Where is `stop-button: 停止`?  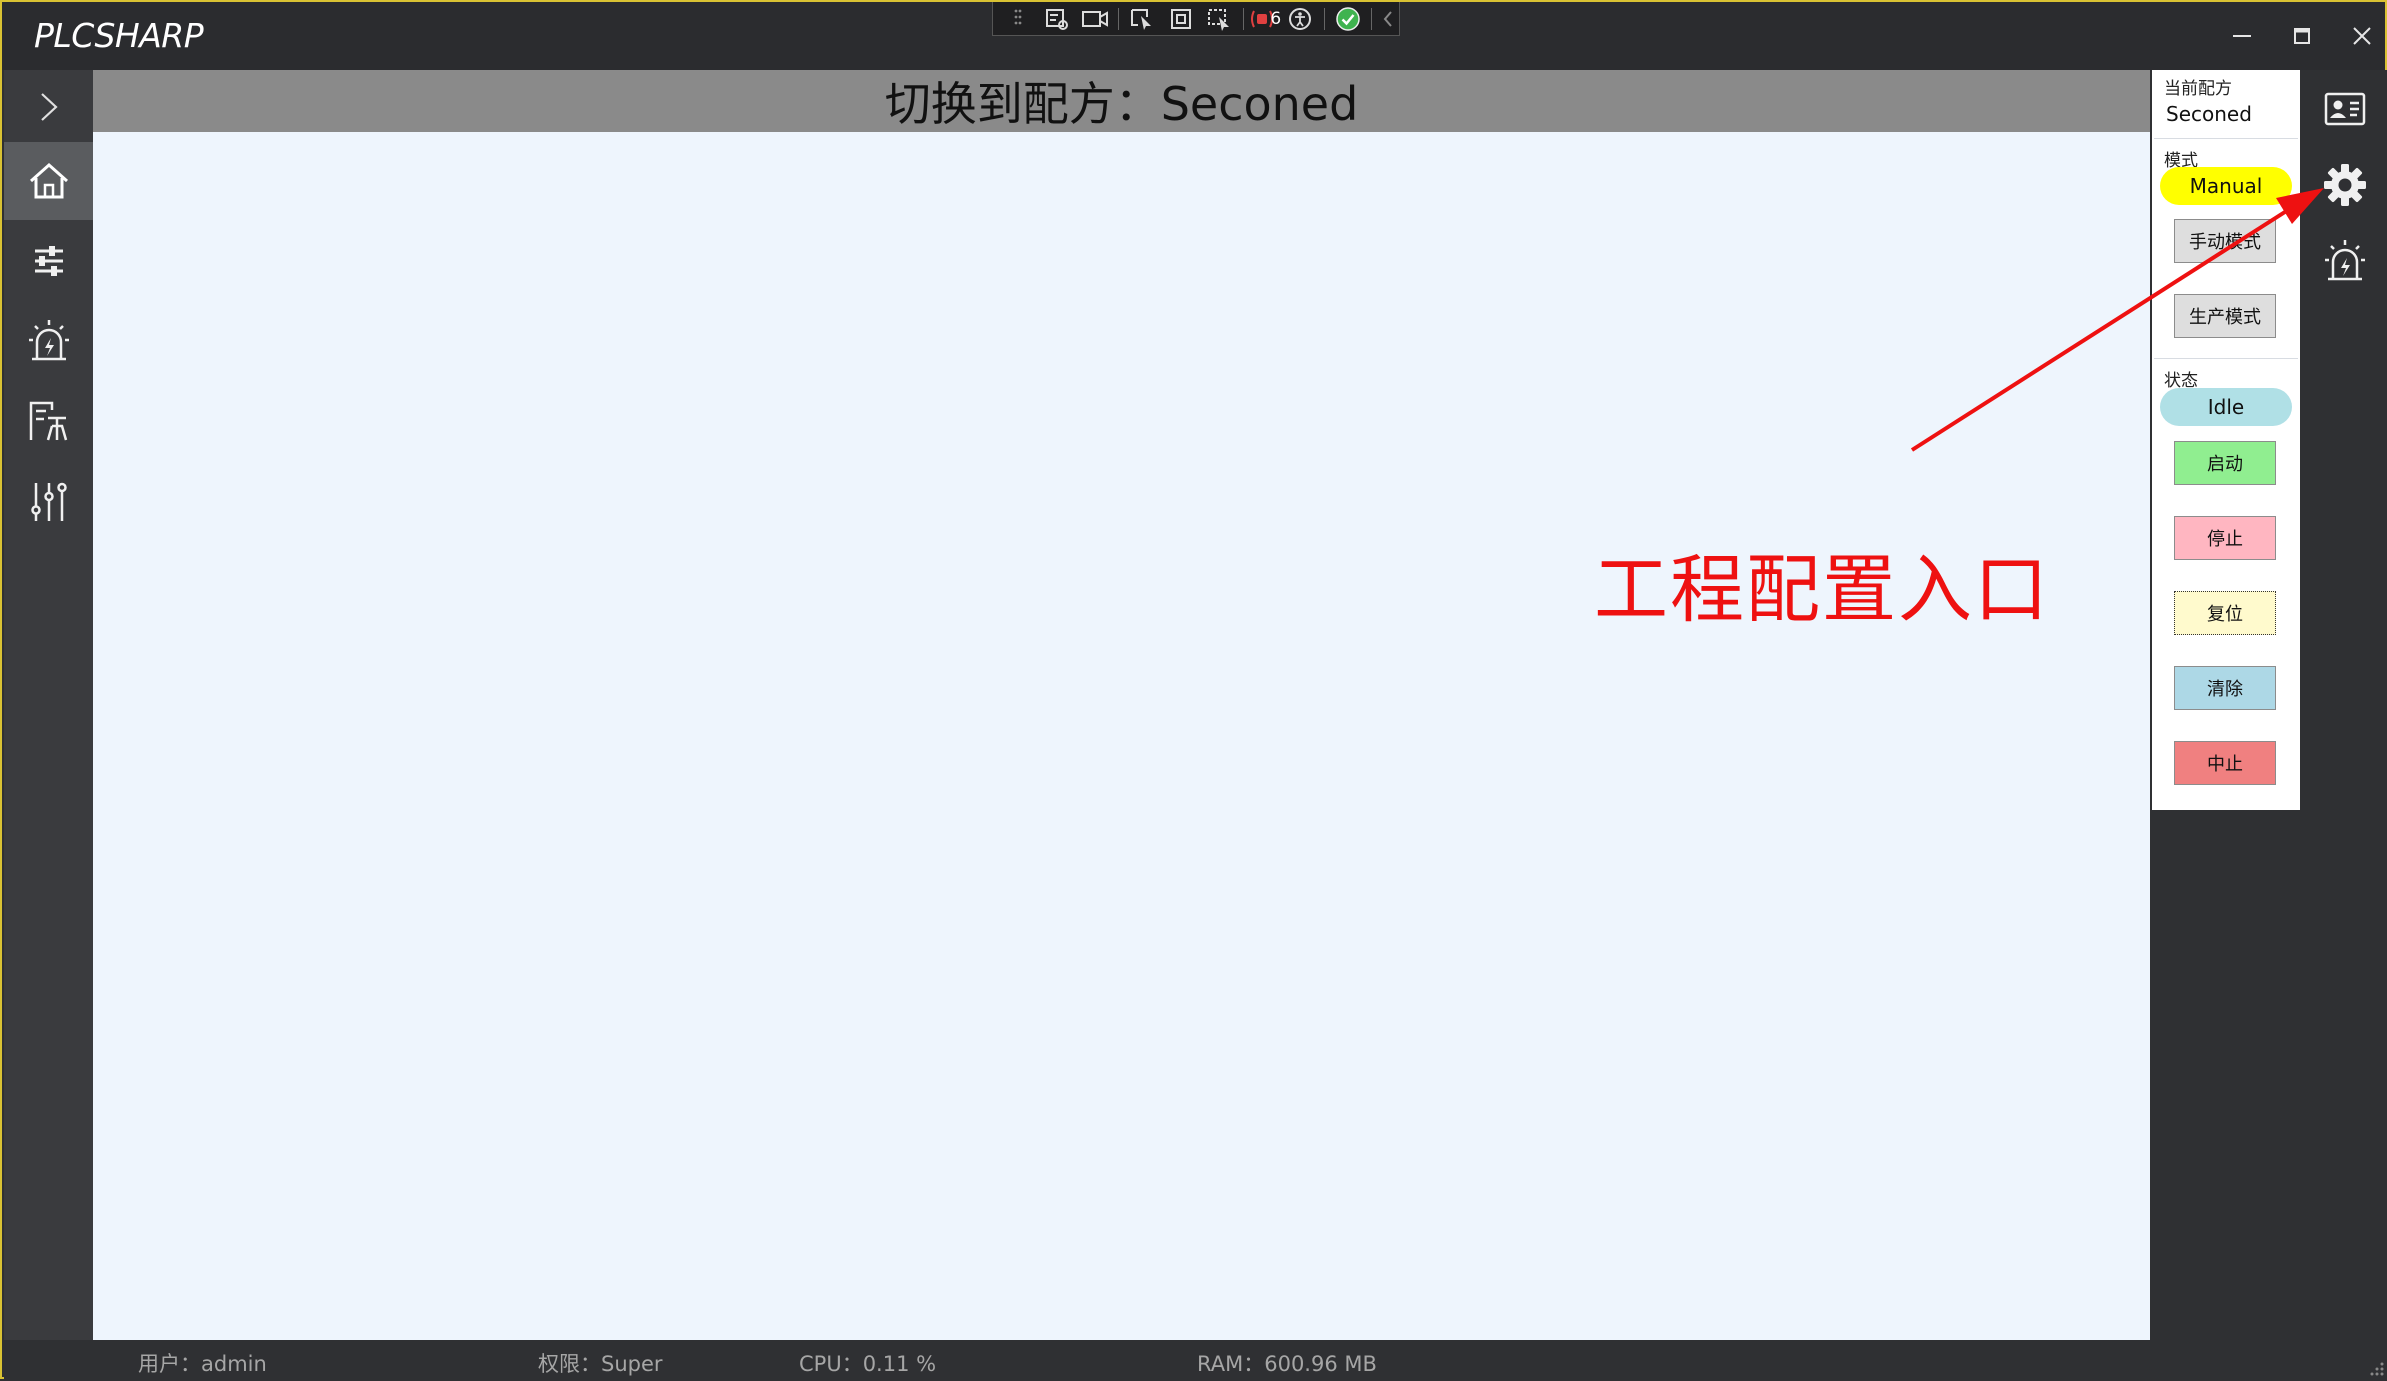
stop-button: 停止 is located at coordinates (2225, 538).